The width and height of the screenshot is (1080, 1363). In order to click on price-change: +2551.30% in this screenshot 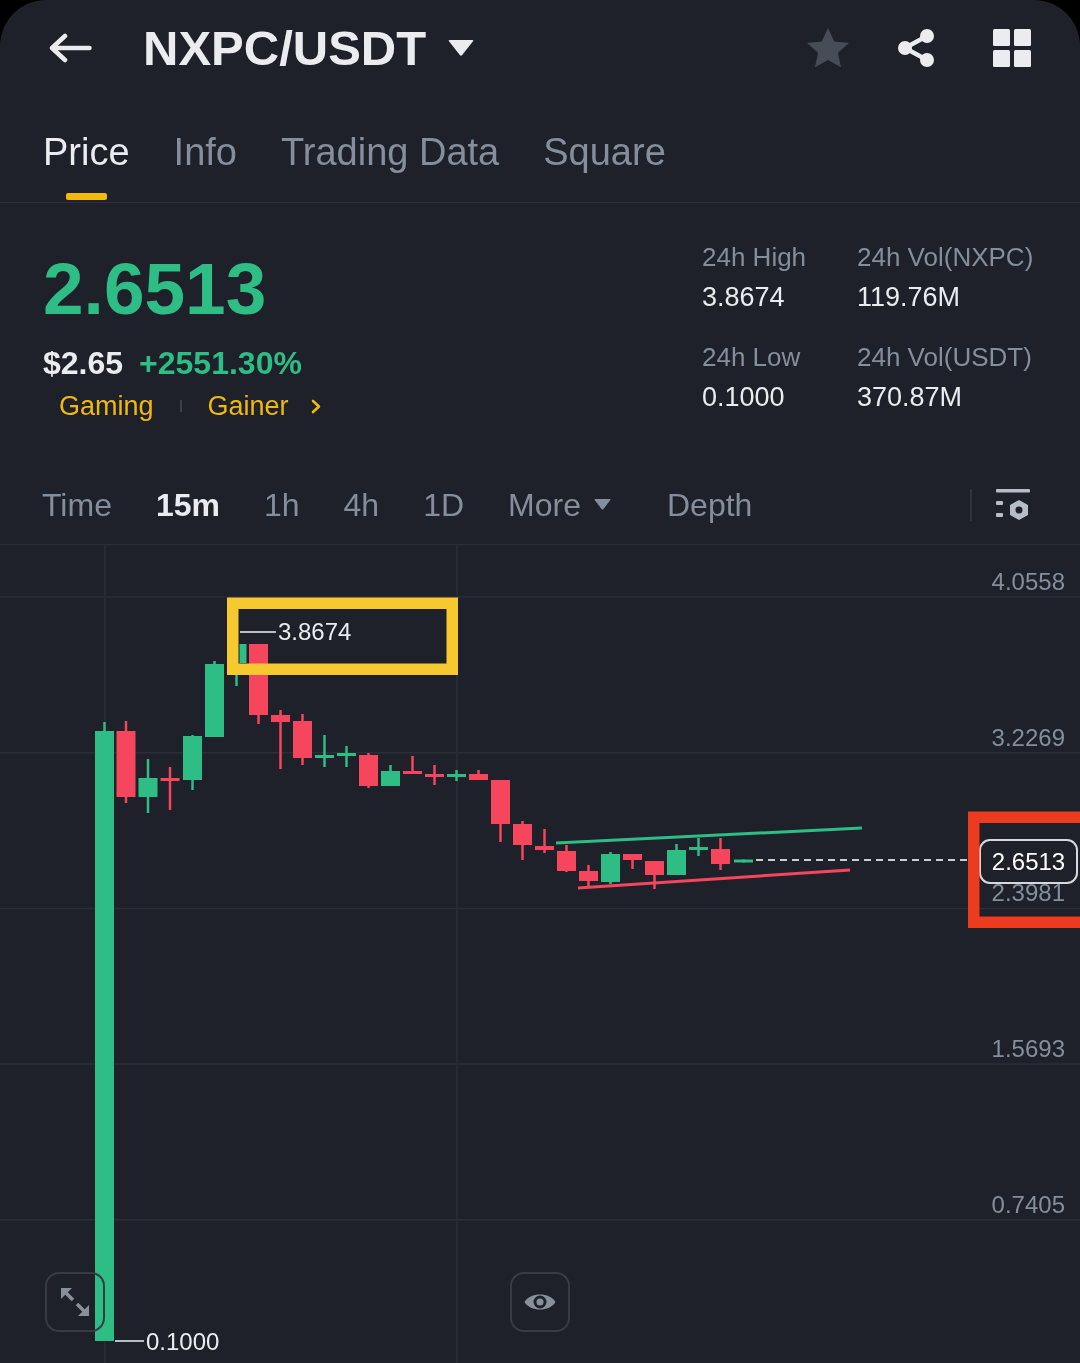, I will do `click(220, 363)`.